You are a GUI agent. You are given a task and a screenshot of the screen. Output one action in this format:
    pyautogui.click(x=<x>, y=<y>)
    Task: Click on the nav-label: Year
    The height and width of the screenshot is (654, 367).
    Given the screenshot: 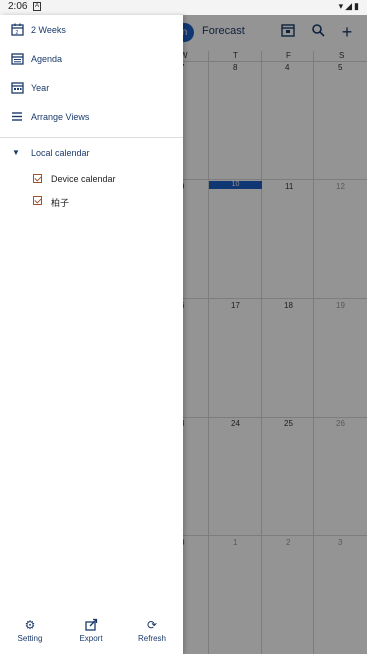 What is the action you would take?
    pyautogui.click(x=40, y=88)
    